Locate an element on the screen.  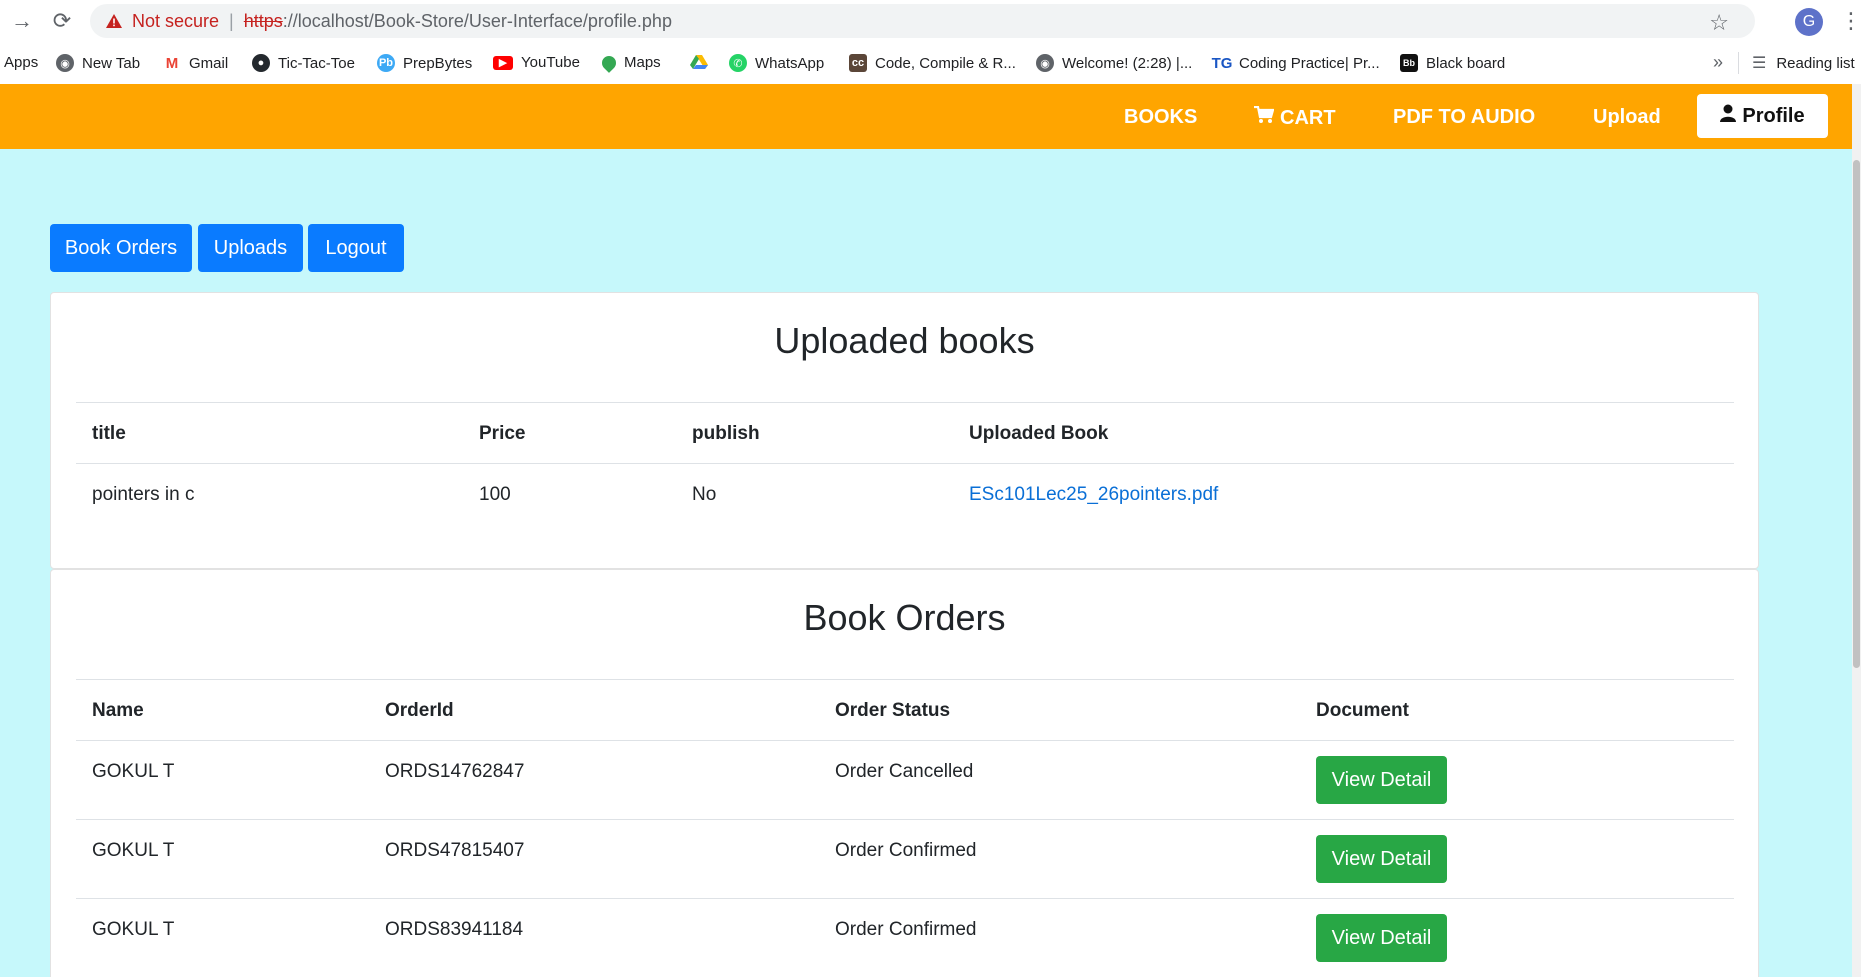
cell-price: 100 is located at coordinates (495, 494).